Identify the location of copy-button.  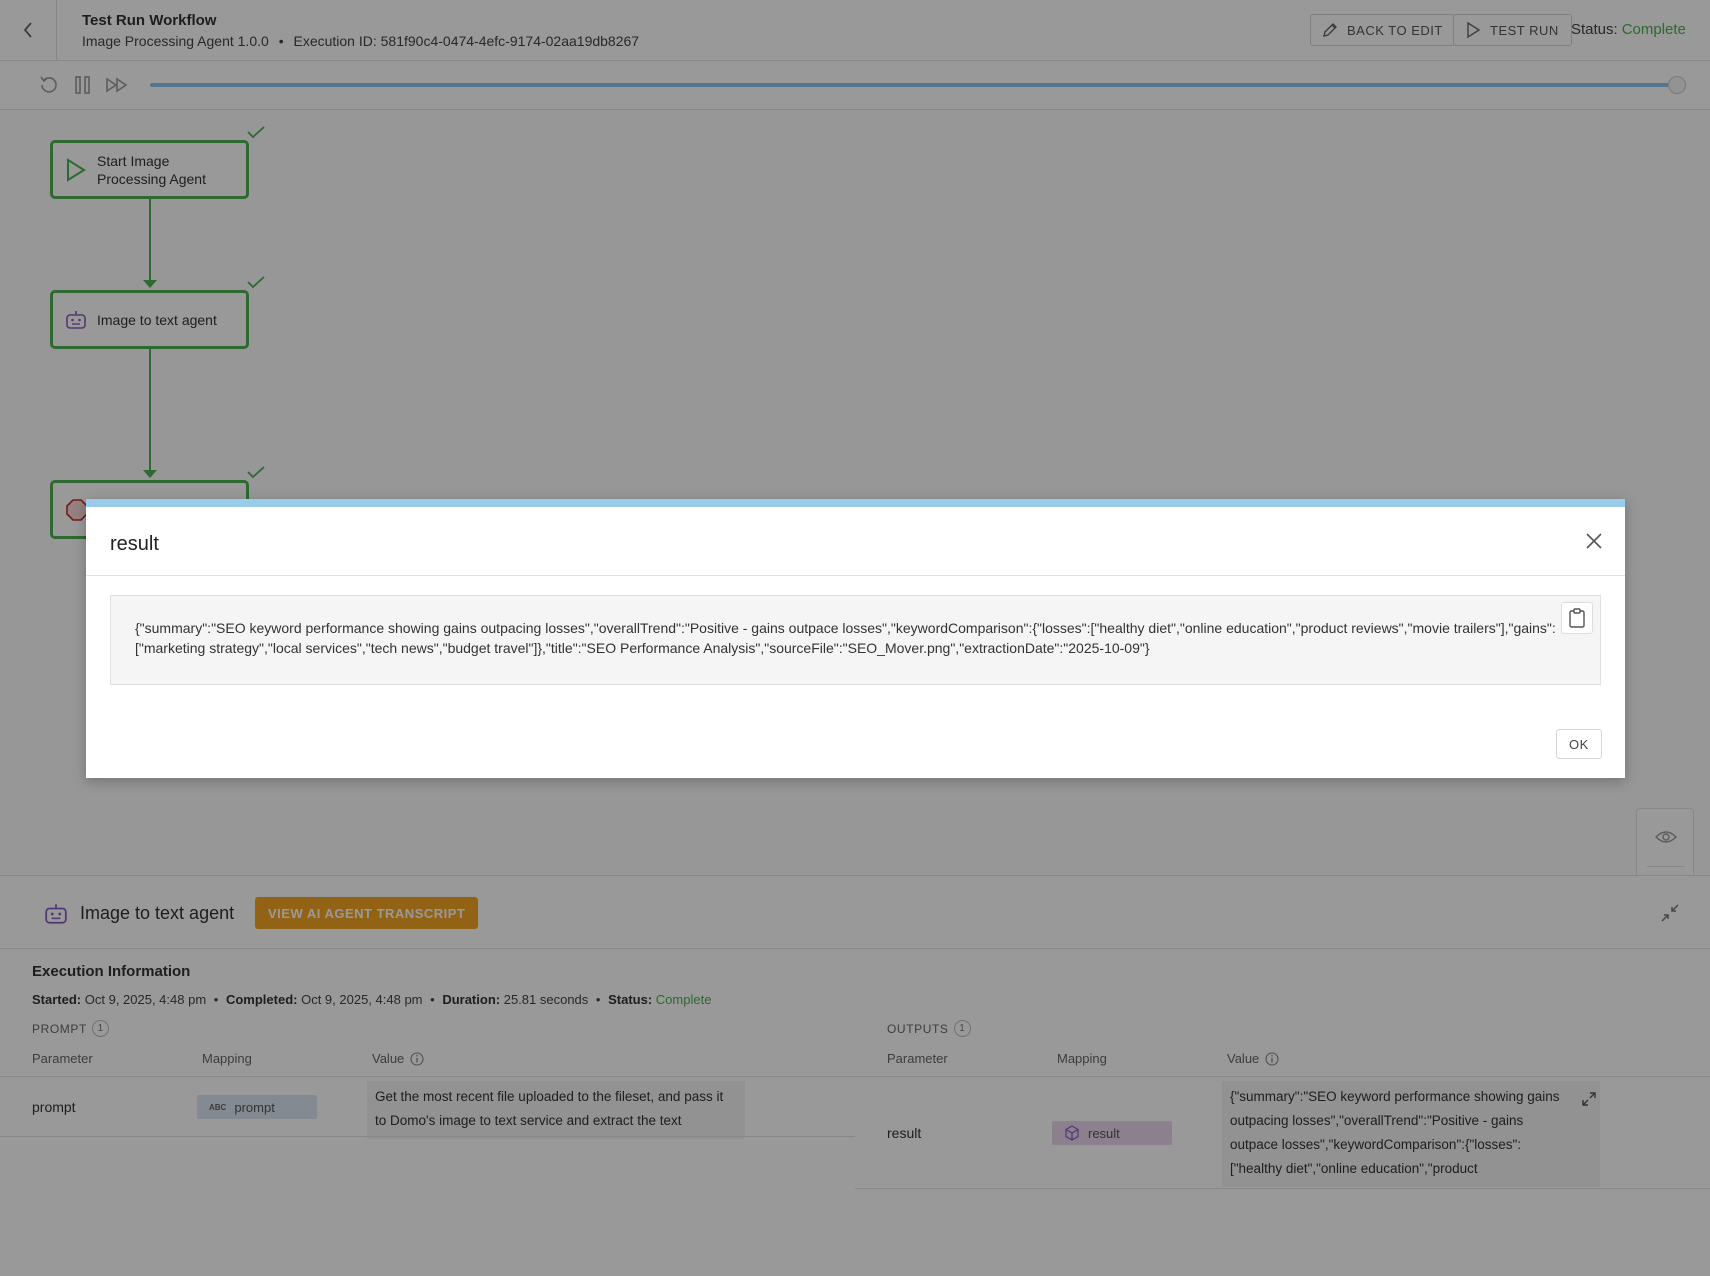
(1577, 618).